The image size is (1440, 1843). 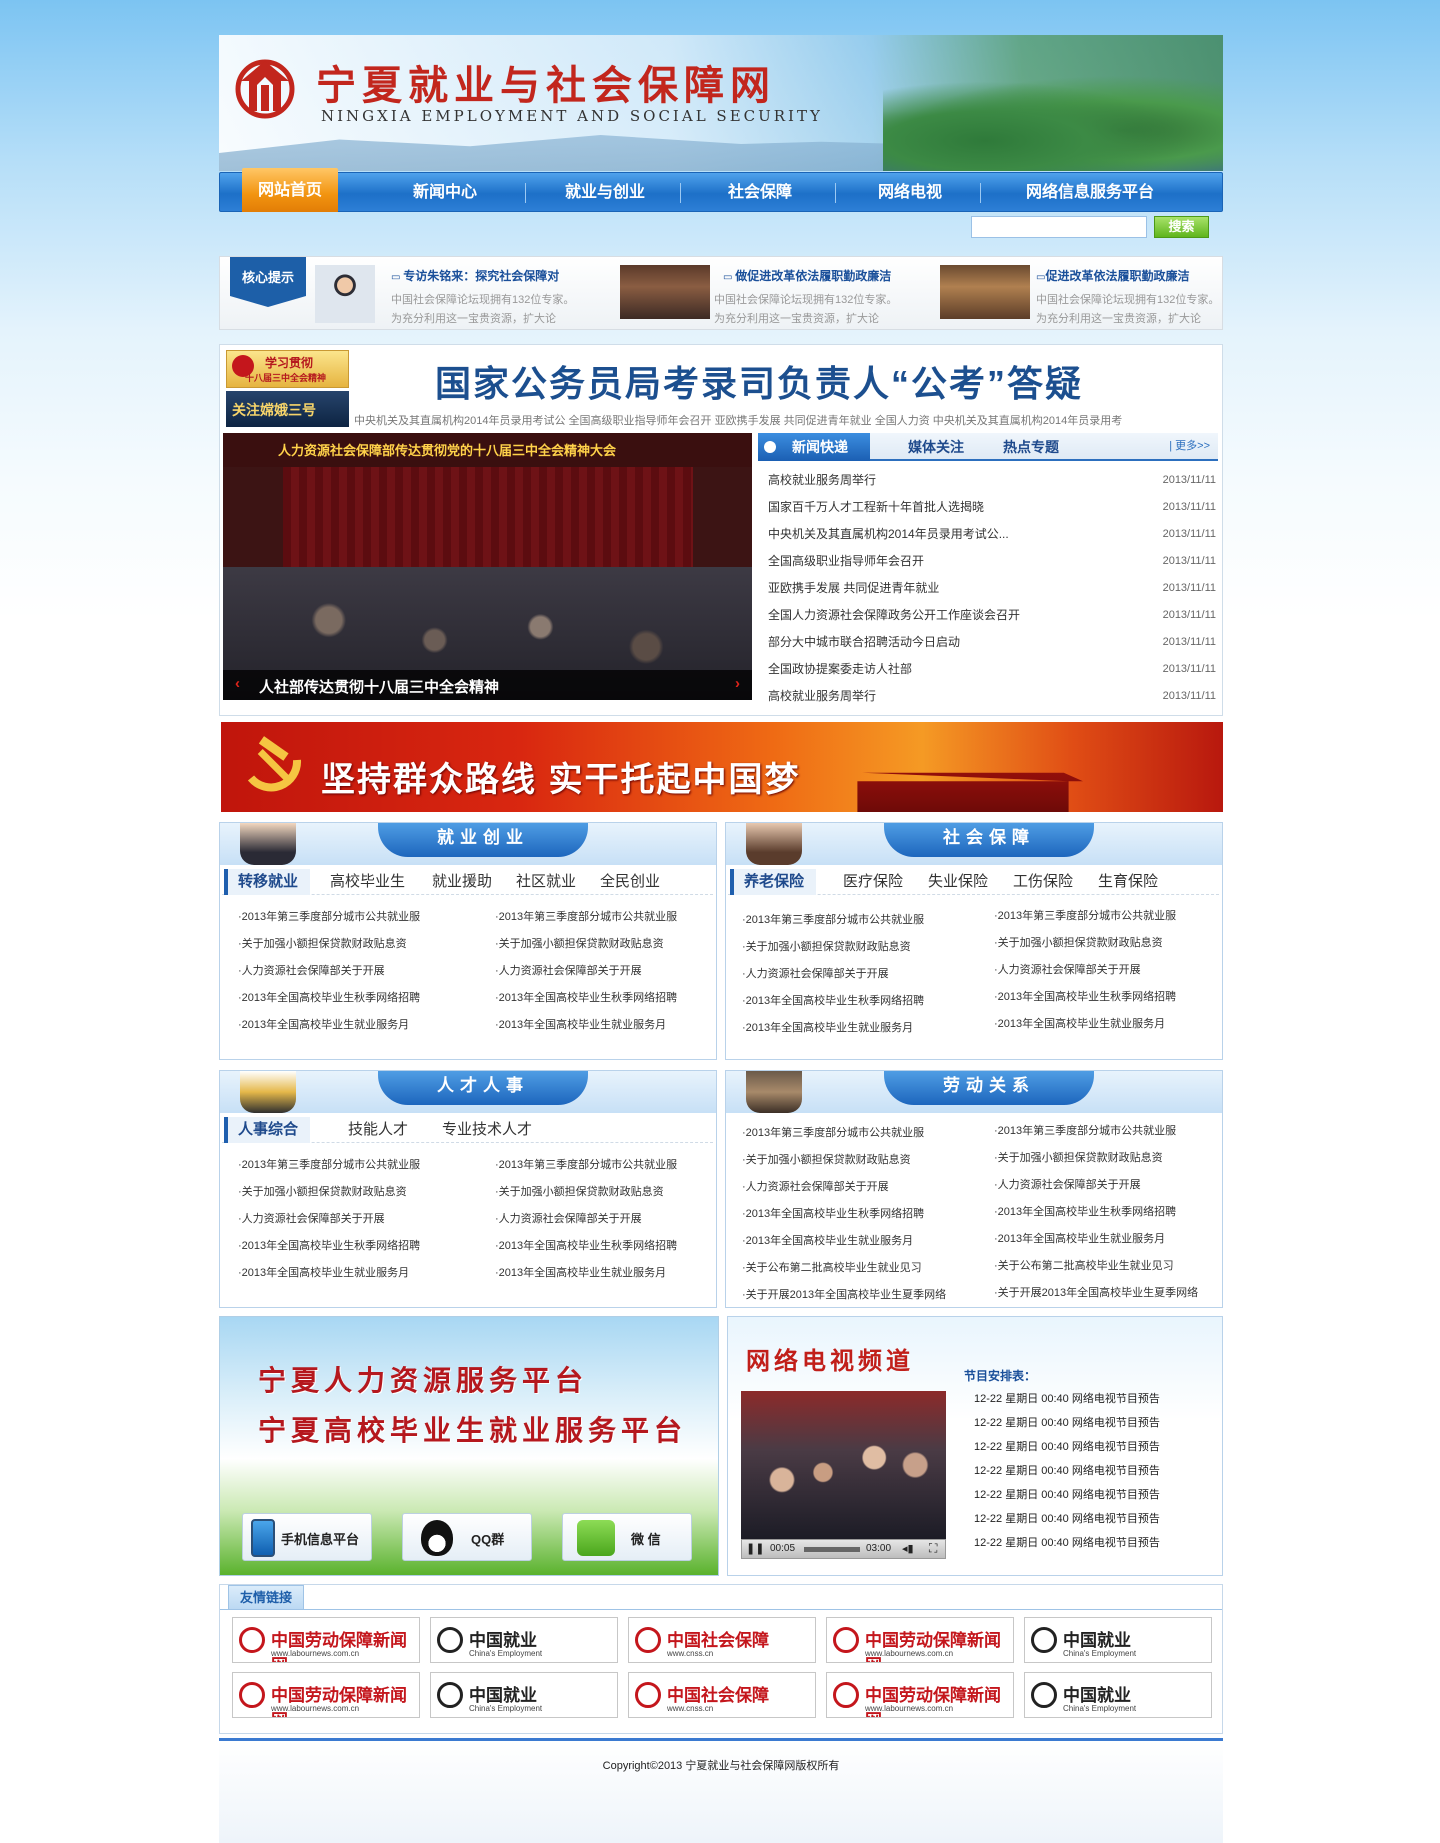 I want to click on mobile-platform-button: 手机信息平台, so click(x=307, y=1537).